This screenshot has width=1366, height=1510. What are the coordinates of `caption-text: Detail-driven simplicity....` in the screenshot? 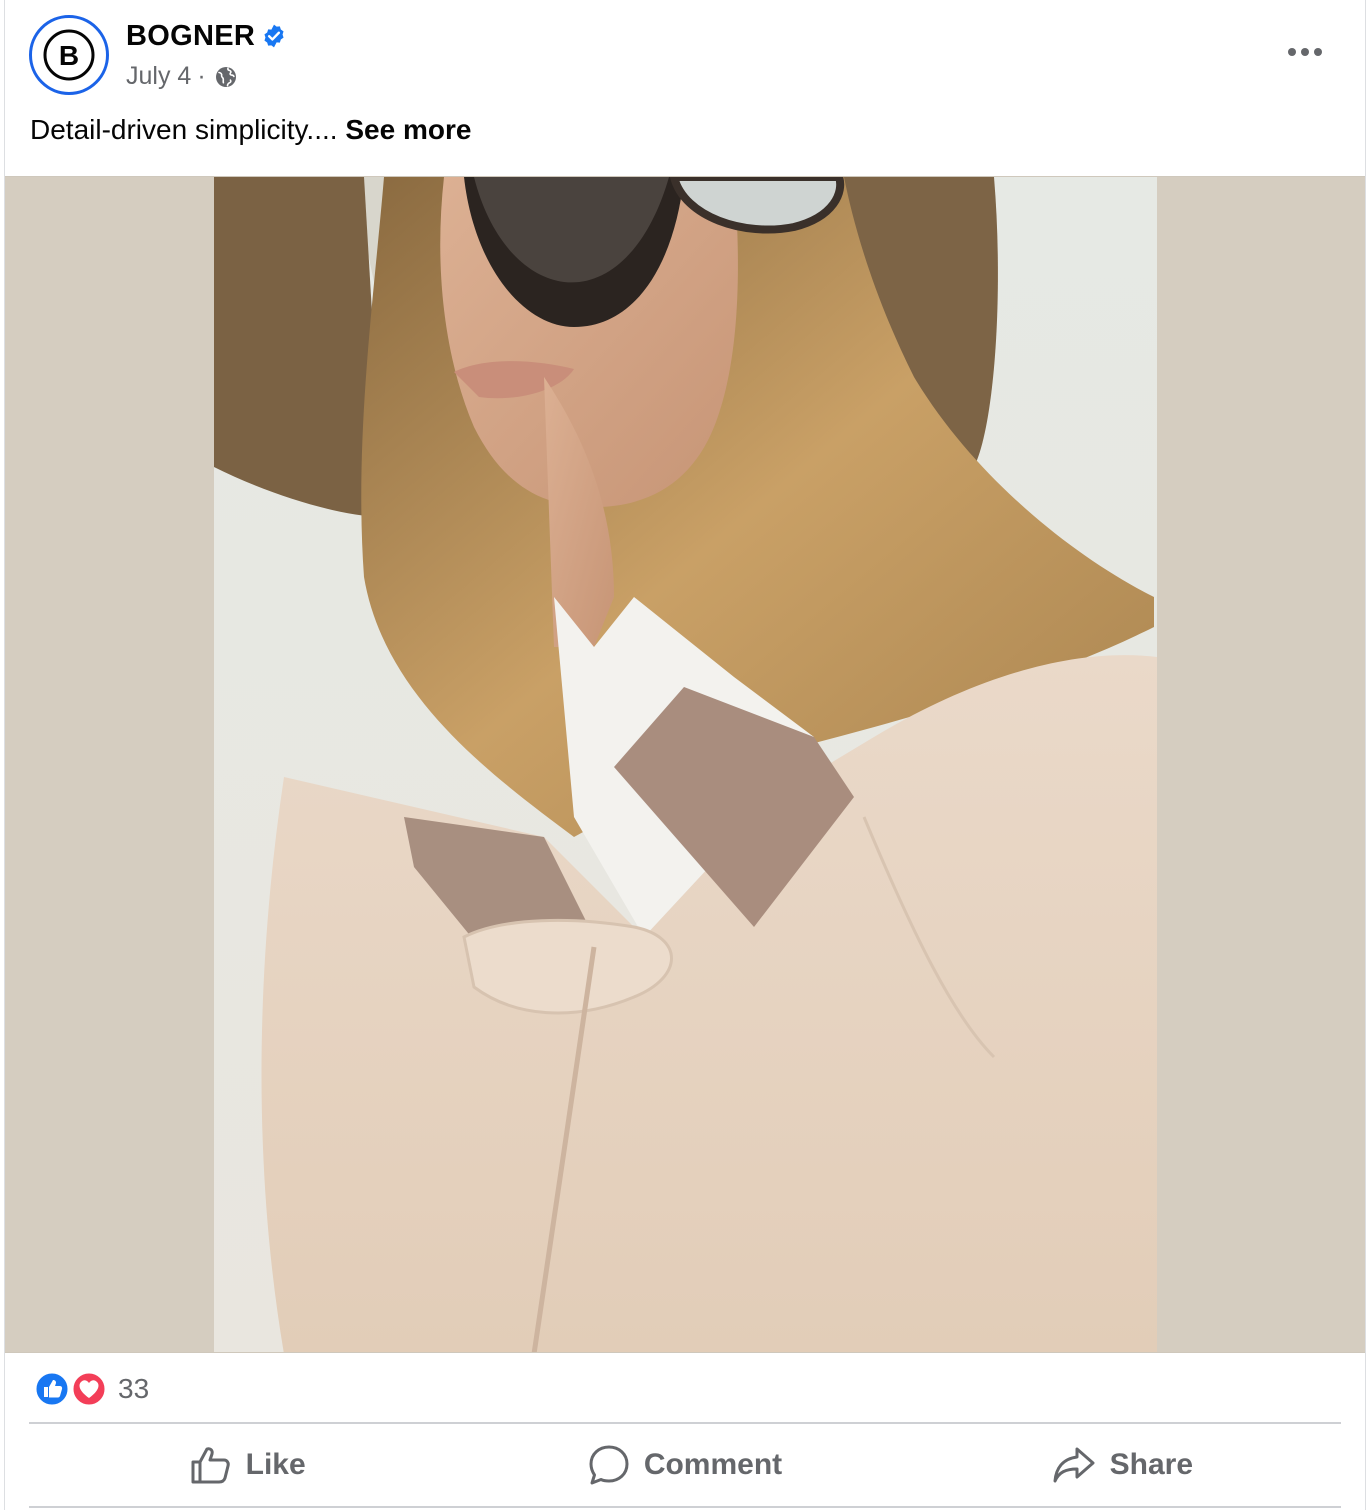 It's located at (184, 129).